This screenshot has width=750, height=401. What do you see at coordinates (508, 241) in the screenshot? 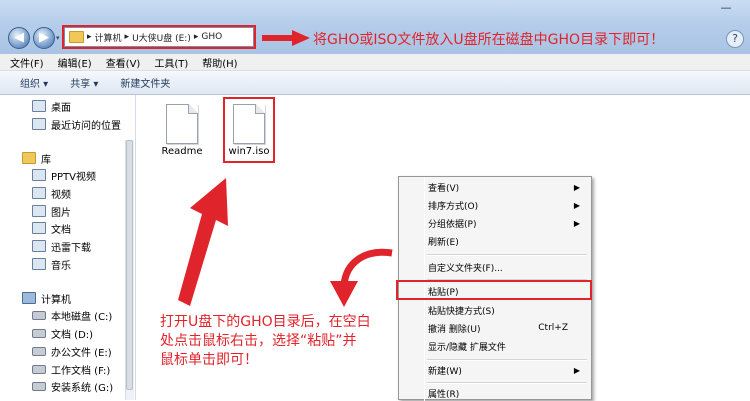
I see `menu-item-refresh: 刷新(E)` at bounding box center [508, 241].